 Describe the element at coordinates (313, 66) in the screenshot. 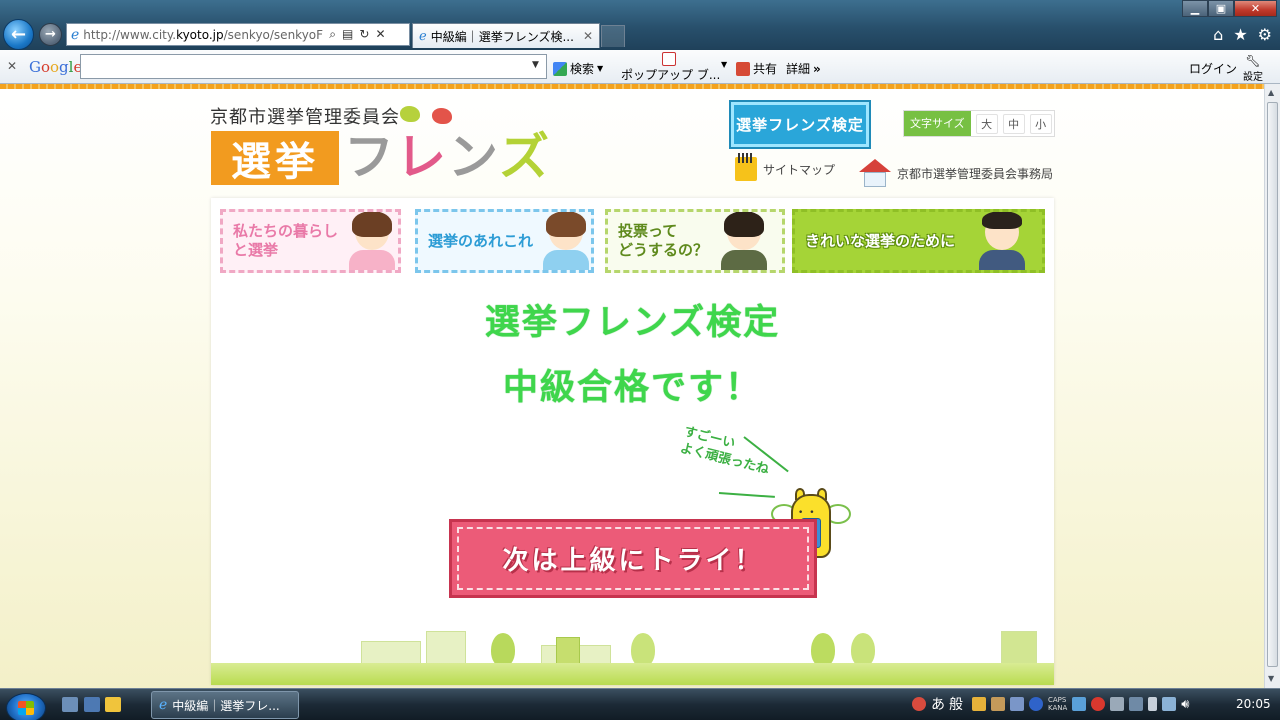

I see `google-search-input` at that location.